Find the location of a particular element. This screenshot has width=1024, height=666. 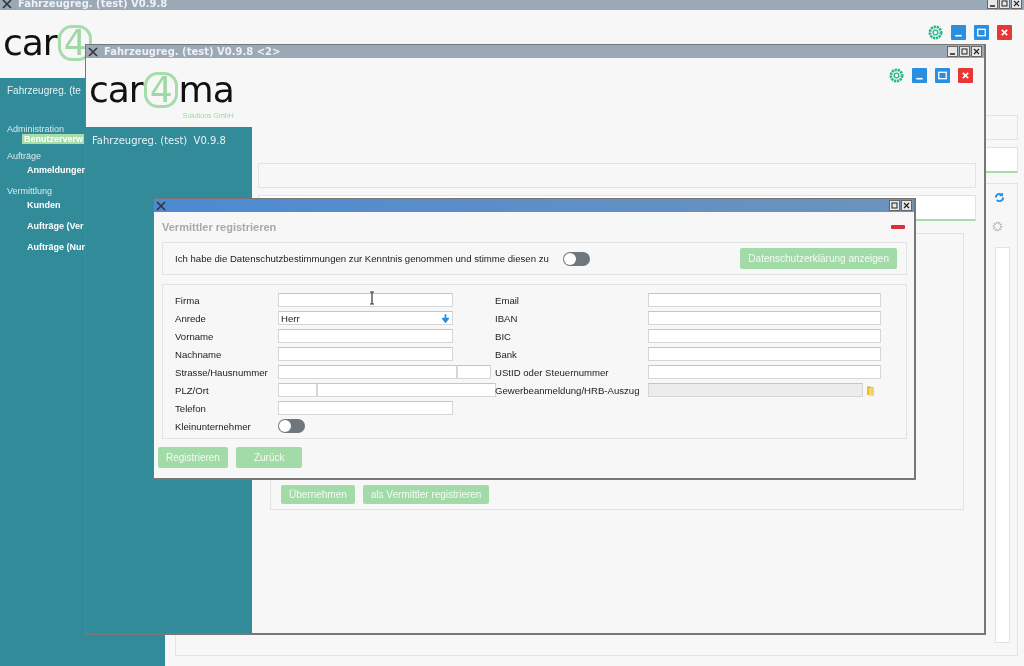

field-label: IBAN is located at coordinates (507, 318).